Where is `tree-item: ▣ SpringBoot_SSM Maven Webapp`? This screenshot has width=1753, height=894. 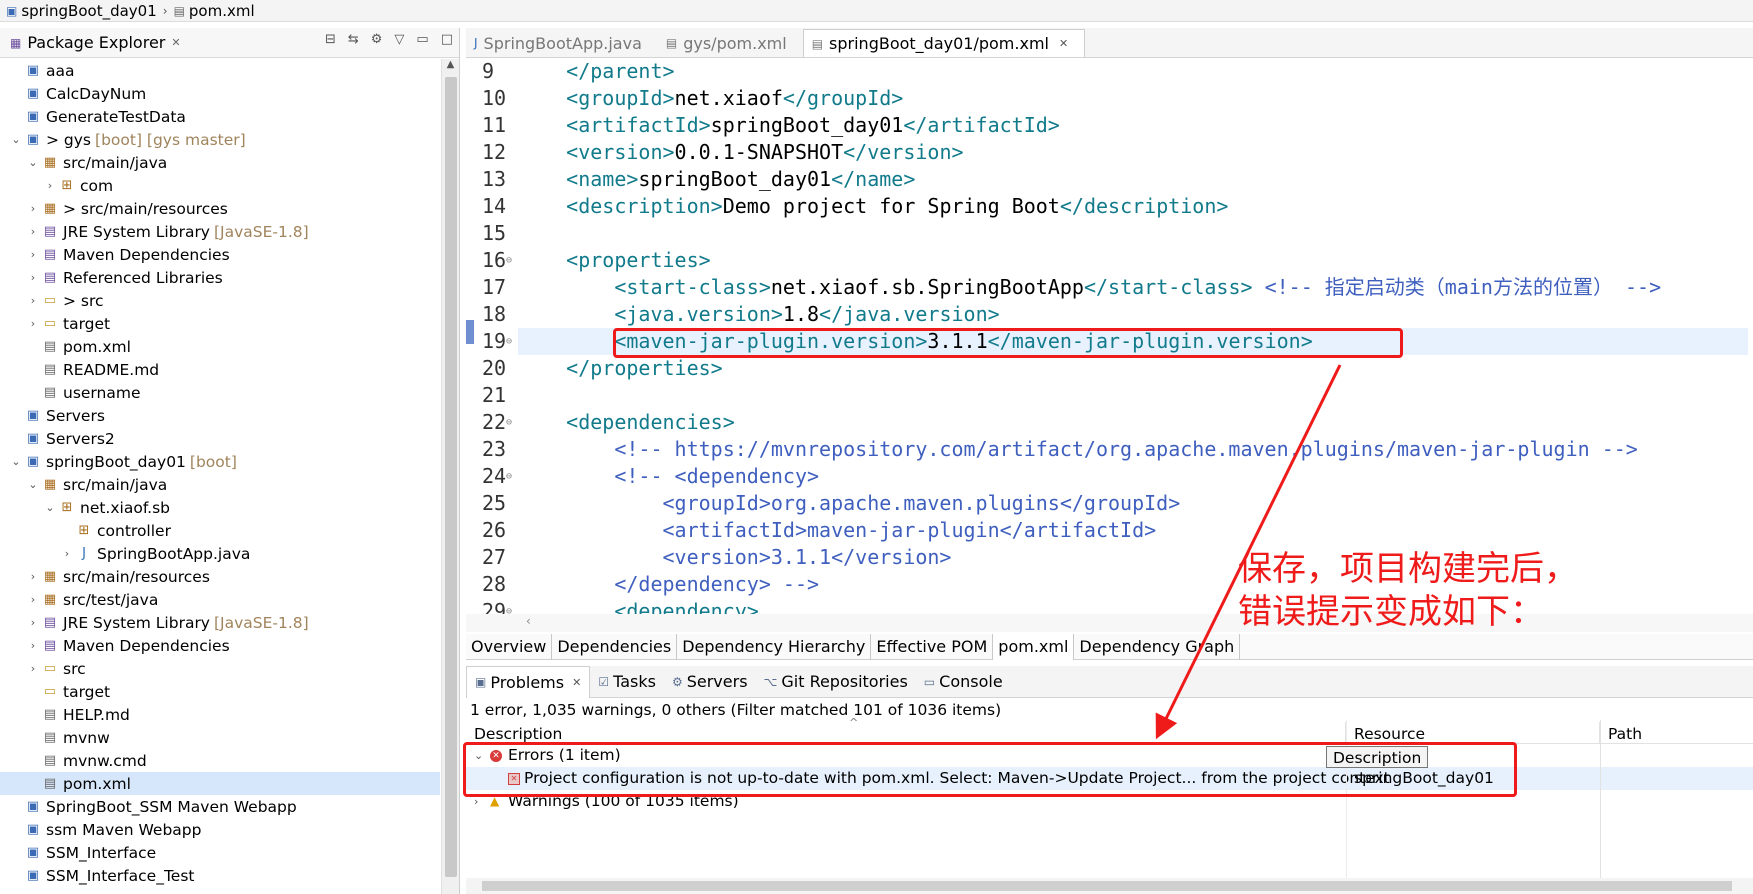
tree-item: ▣ SpringBoot_SSM Maven Webapp is located at coordinates (220, 806).